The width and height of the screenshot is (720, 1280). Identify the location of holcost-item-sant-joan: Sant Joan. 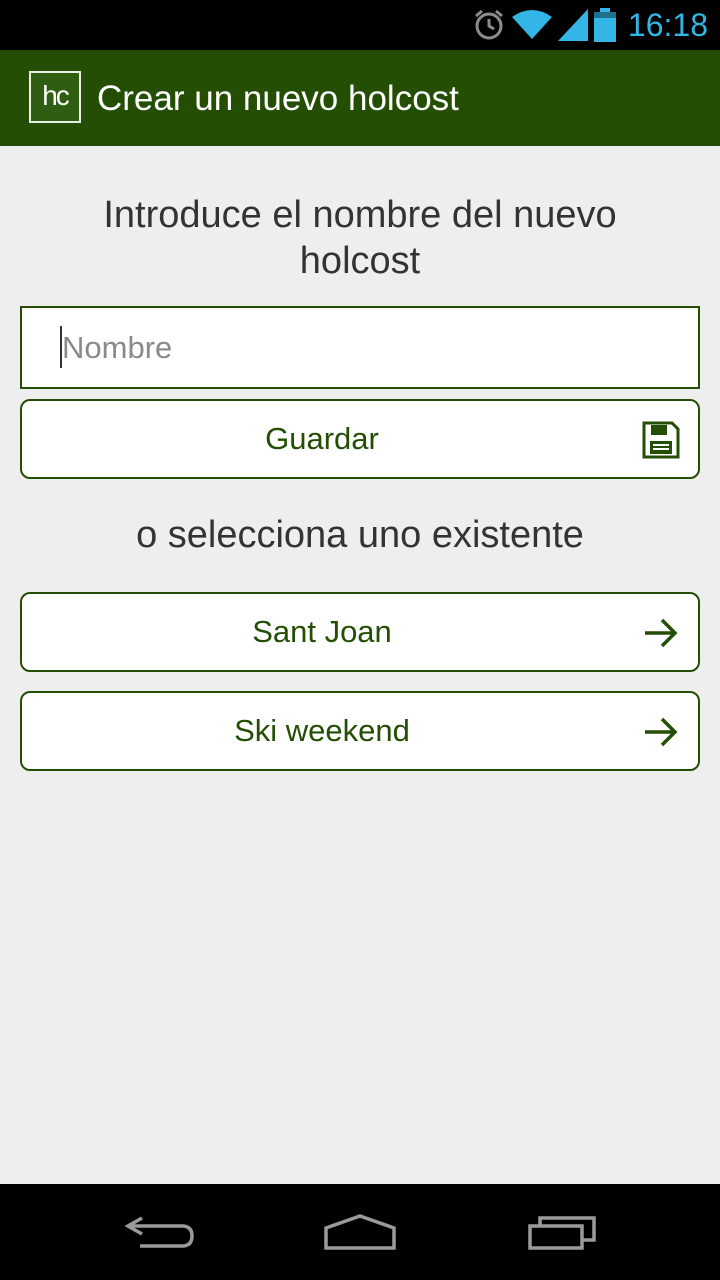
(360, 632).